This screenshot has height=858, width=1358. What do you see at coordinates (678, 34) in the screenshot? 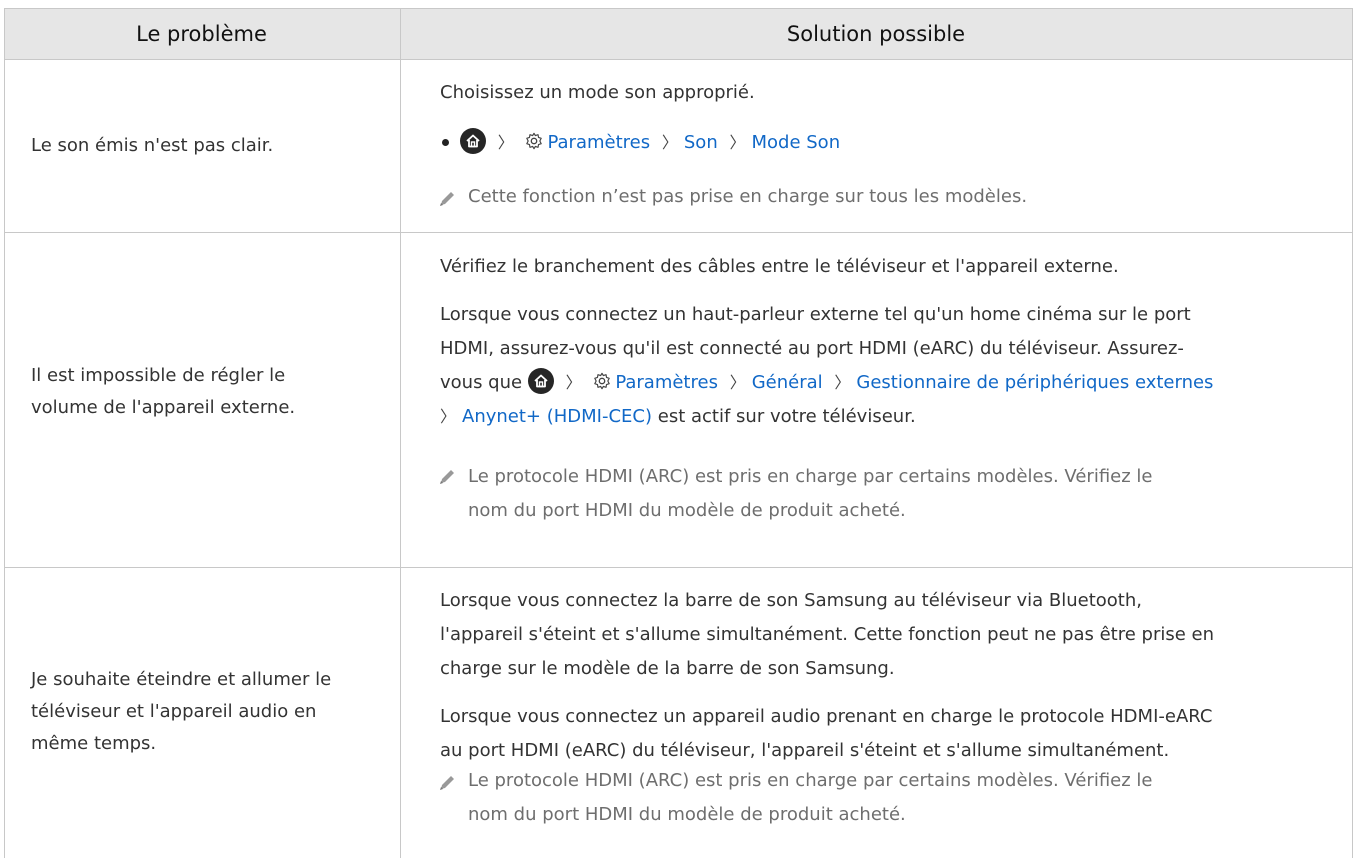
I see `table-header: Le problème Solution possible` at bounding box center [678, 34].